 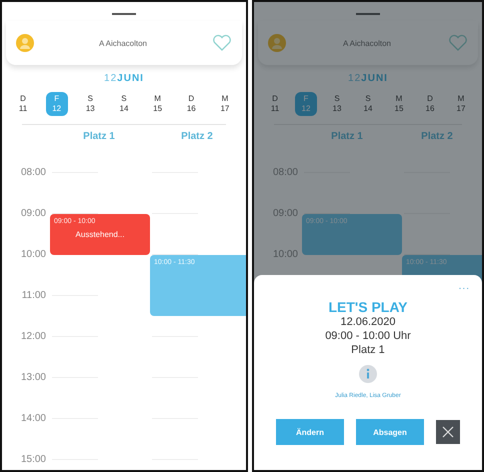 What do you see at coordinates (368, 336) in the screenshot?
I see `booking-time: 09:00 - 10:00 Uhr` at bounding box center [368, 336].